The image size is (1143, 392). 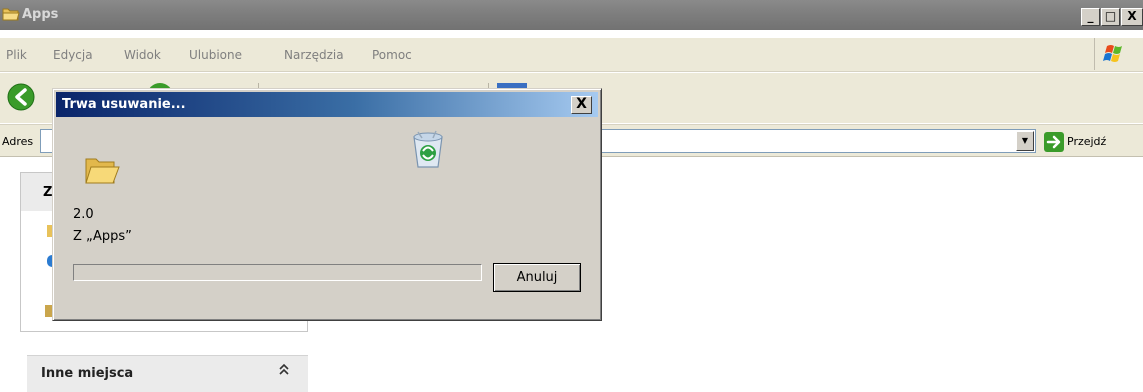 I want to click on other-places-header: Inne miejsca, so click(x=167, y=373).